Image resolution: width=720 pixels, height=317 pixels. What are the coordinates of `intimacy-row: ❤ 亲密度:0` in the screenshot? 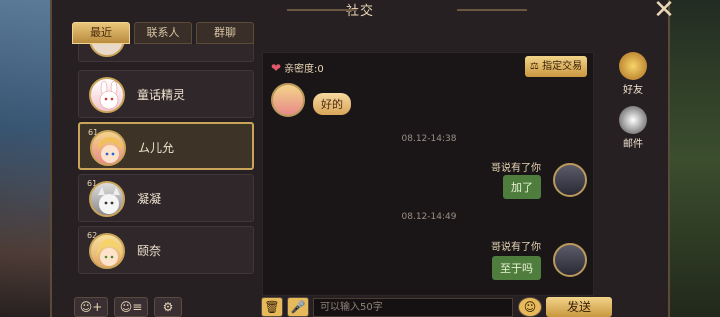 It's located at (297, 68).